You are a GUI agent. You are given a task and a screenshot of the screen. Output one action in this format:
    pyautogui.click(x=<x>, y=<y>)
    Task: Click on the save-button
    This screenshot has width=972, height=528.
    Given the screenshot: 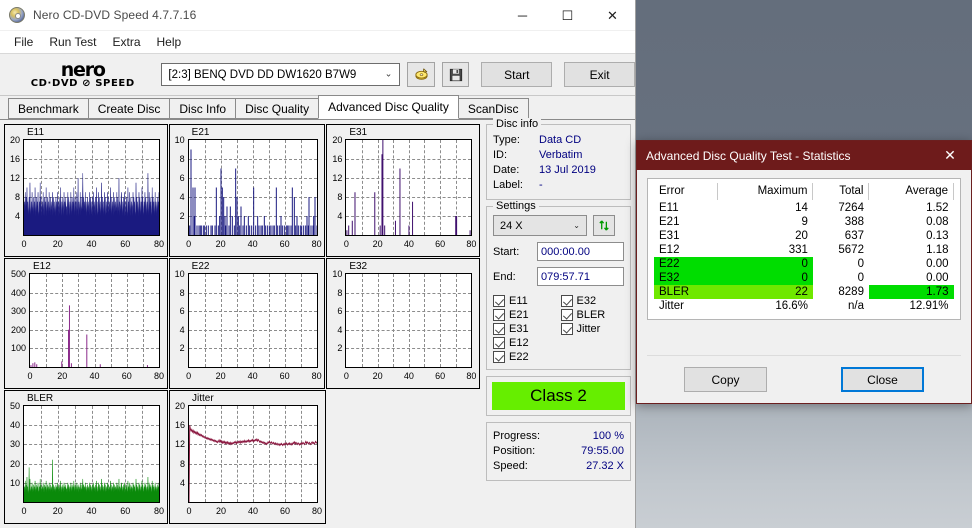 What is the action you would take?
    pyautogui.click(x=455, y=74)
    